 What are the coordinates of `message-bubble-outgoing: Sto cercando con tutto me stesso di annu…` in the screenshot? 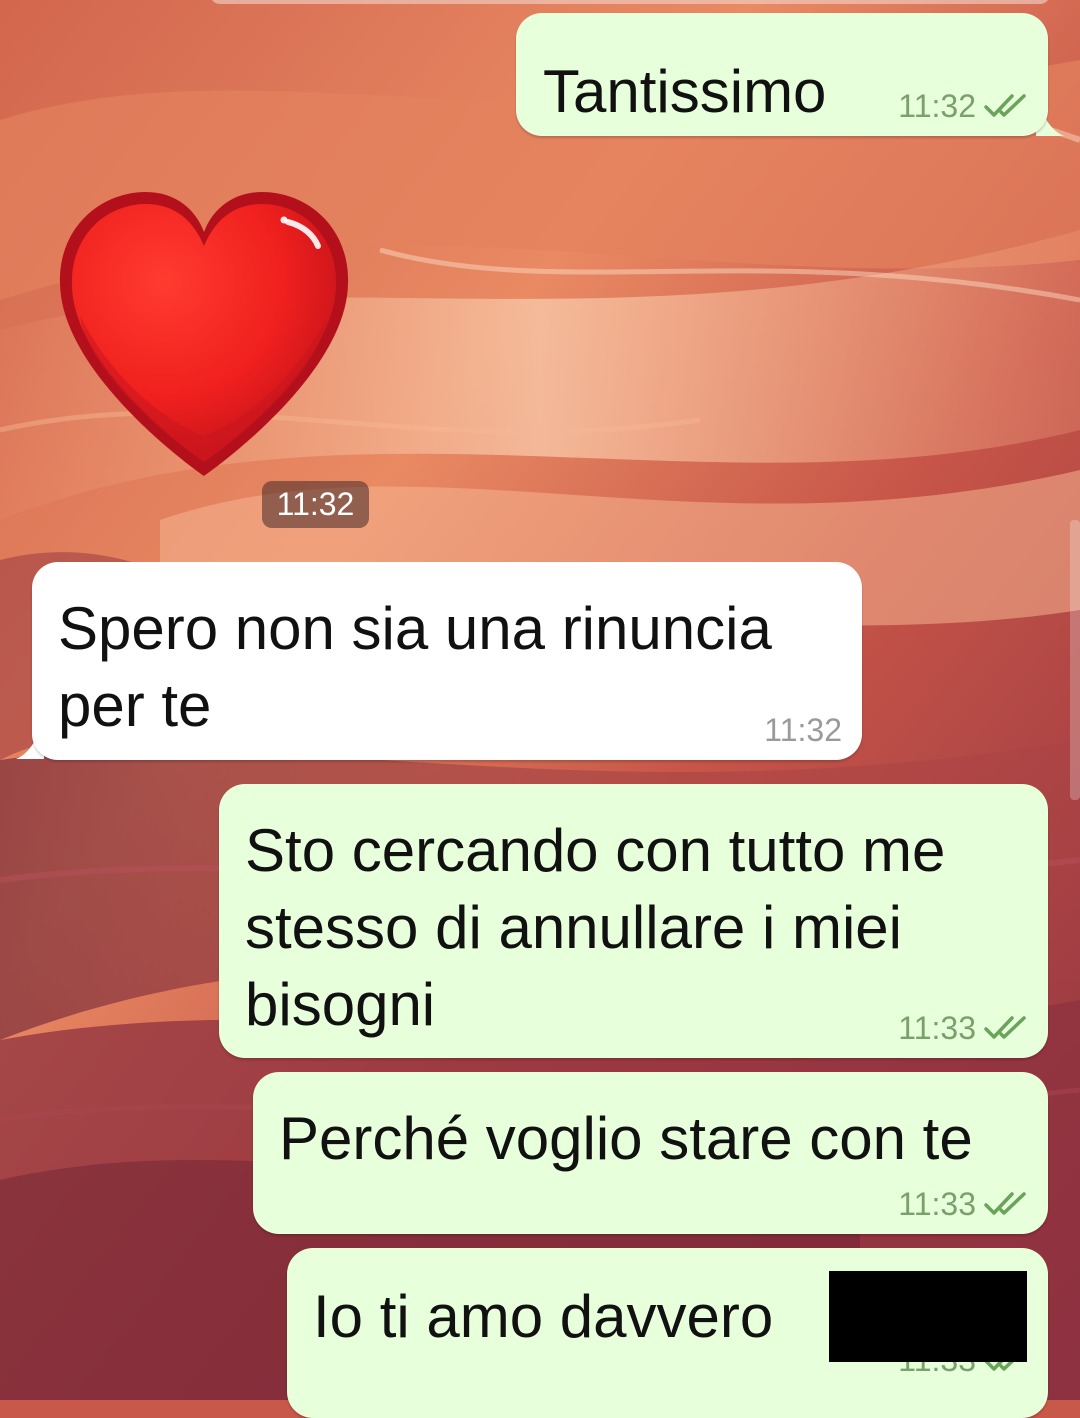 It's located at (633, 921).